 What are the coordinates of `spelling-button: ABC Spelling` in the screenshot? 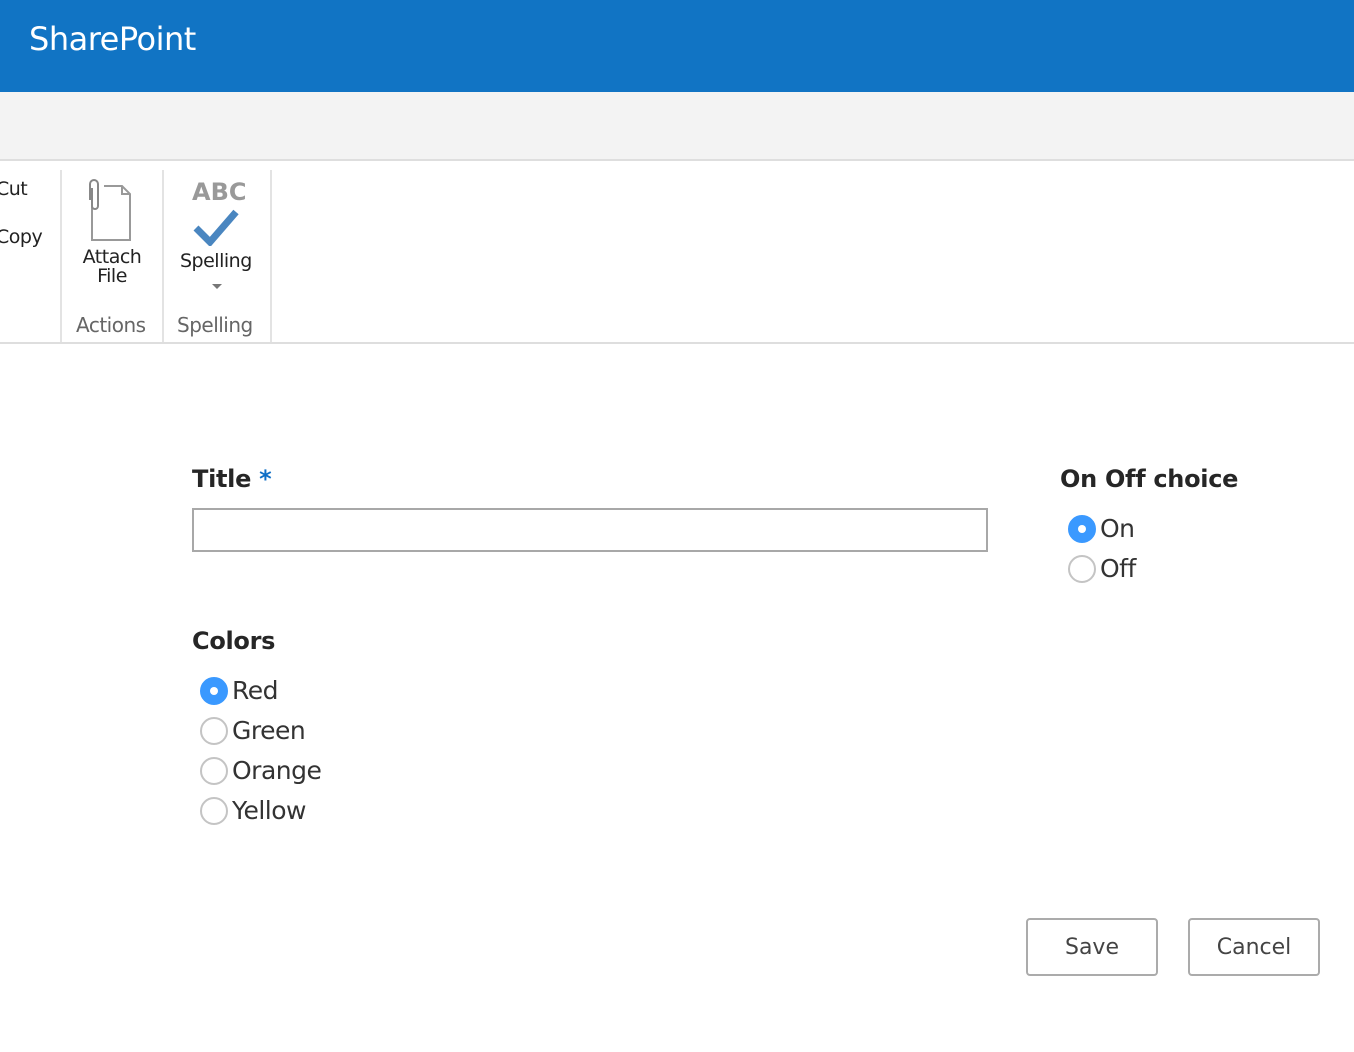 It's located at (218, 234).